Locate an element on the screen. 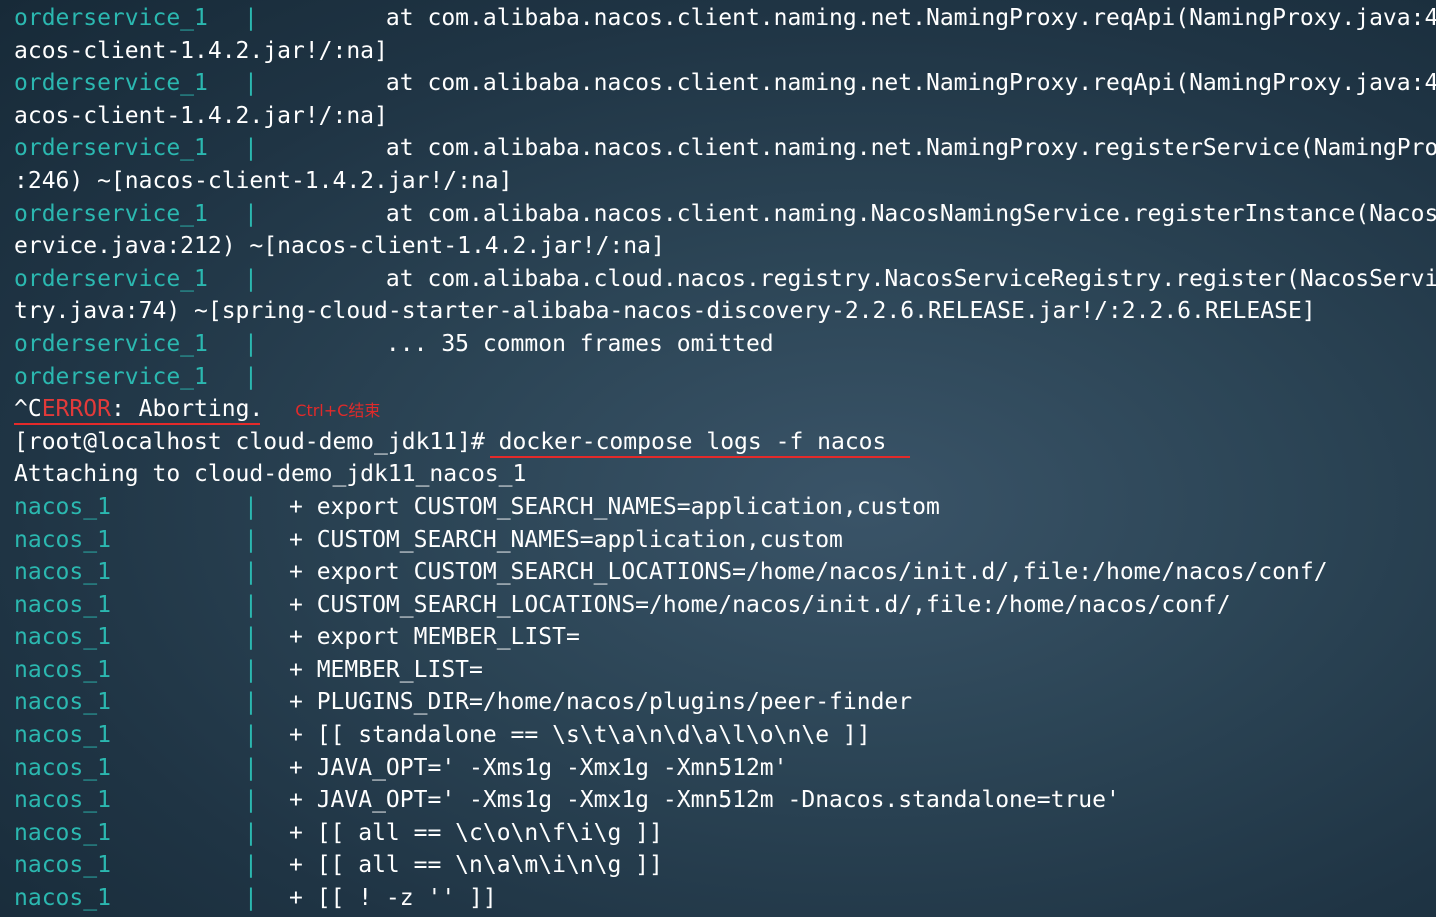 This screenshot has width=1436, height=917. log-line: :246) ~[nacos-client-1.4.2.jar!/:na] is located at coordinates (725, 181).